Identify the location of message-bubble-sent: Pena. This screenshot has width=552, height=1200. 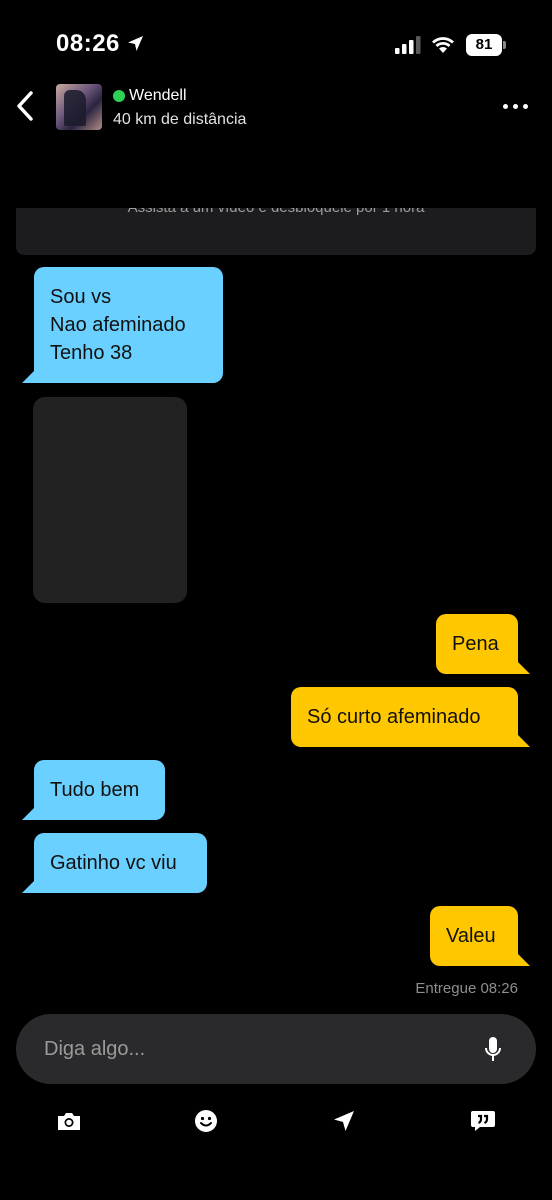
(483, 644).